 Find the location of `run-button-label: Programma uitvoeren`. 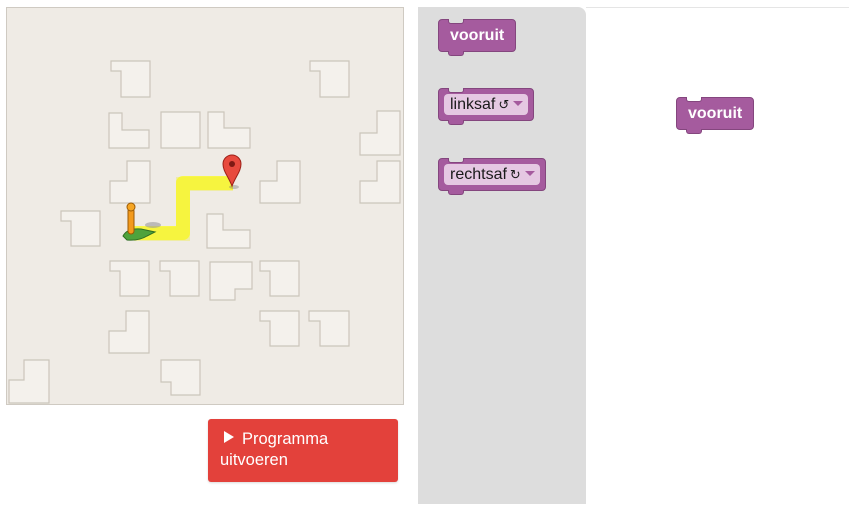

run-button-label: Programma uitvoeren is located at coordinates (274, 449).